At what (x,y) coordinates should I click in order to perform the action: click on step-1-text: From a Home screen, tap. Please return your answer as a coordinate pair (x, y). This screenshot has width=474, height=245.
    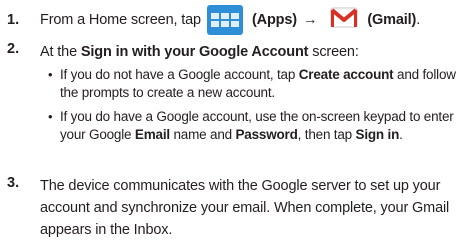
    Looking at the image, I should click on (120, 20).